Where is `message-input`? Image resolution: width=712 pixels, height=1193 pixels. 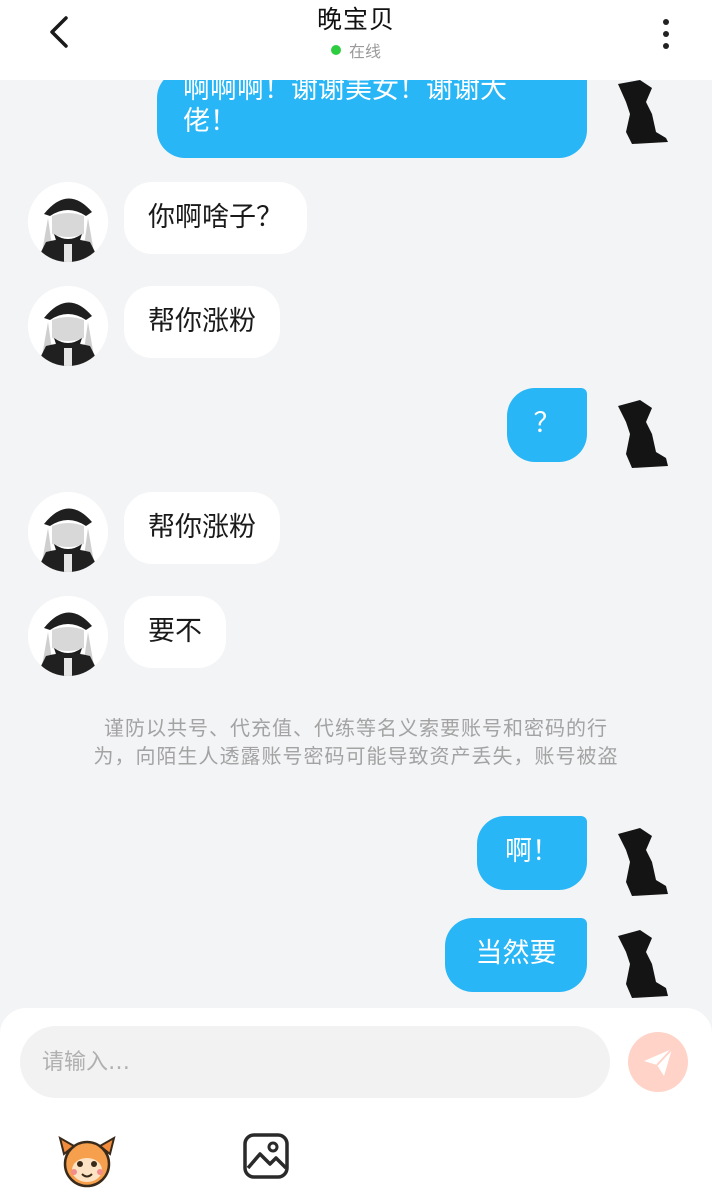 message-input is located at coordinates (315, 1062).